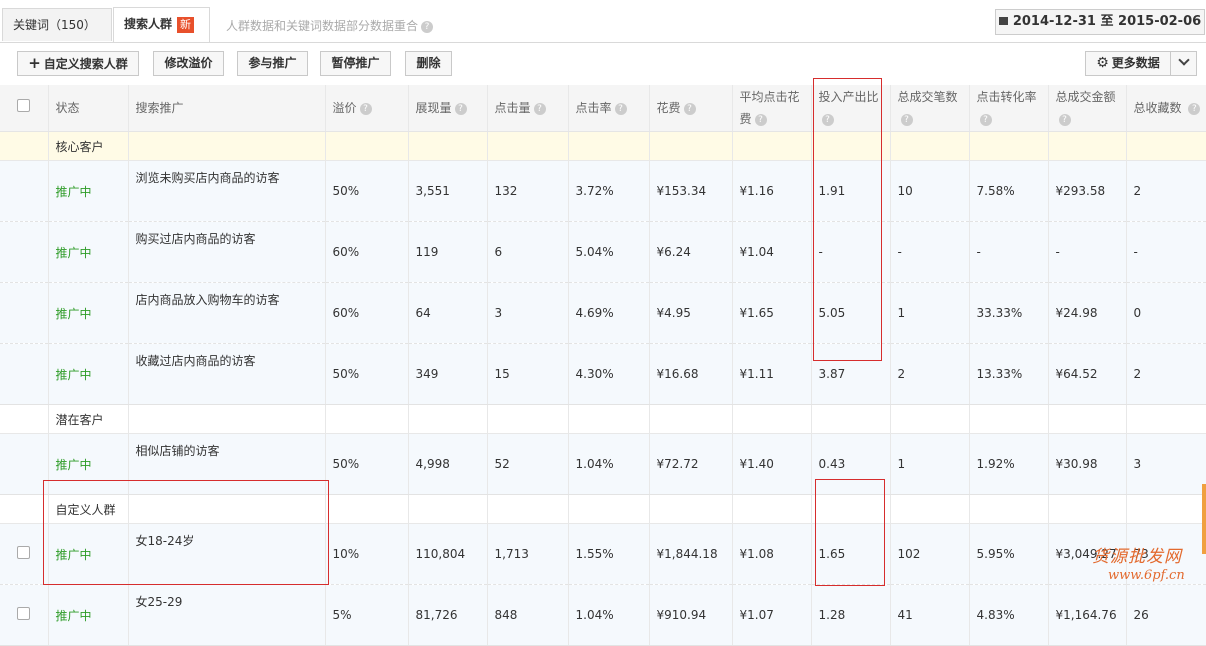  I want to click on select-all-checkbox, so click(24, 105).